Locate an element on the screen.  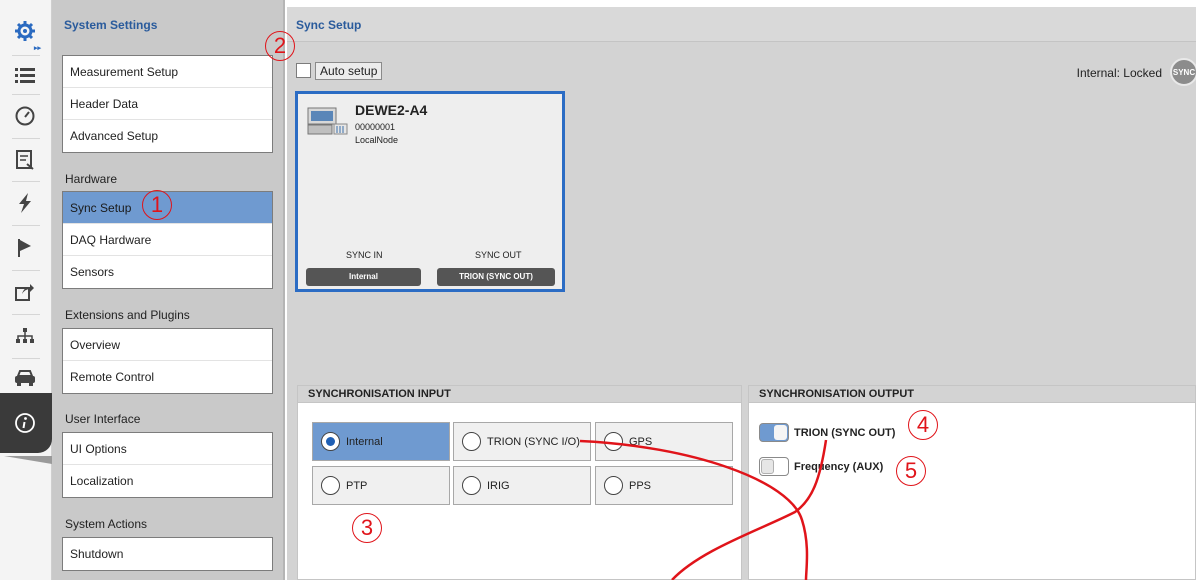
annotation-2: 2 is located at coordinates (280, 46).